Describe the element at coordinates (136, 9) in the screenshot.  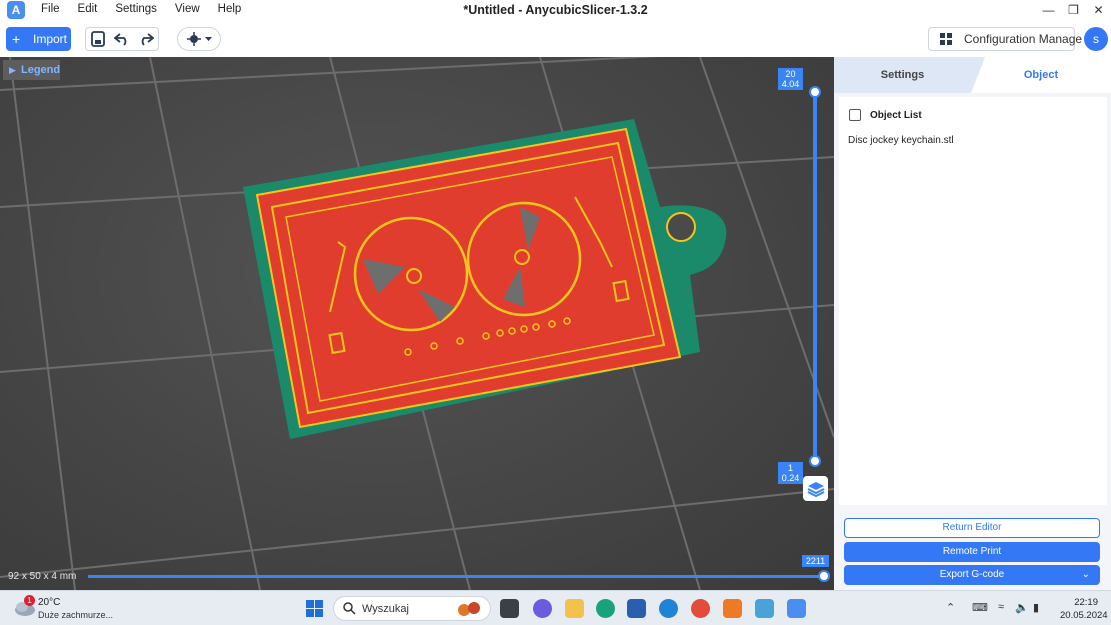
I see `menu-settings: Settings` at that location.